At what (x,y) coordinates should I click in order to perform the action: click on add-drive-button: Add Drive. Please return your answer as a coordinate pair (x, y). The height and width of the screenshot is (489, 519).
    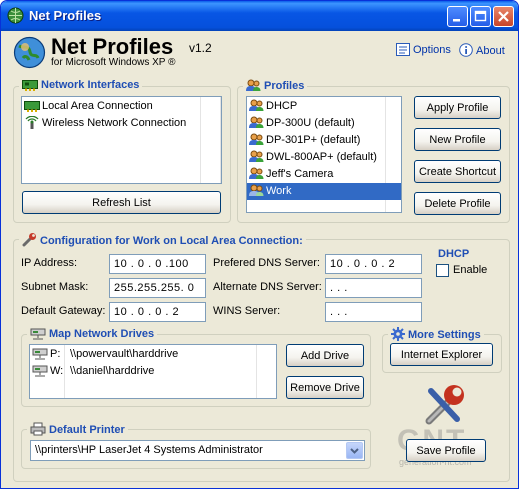
    Looking at the image, I should click on (325, 355).